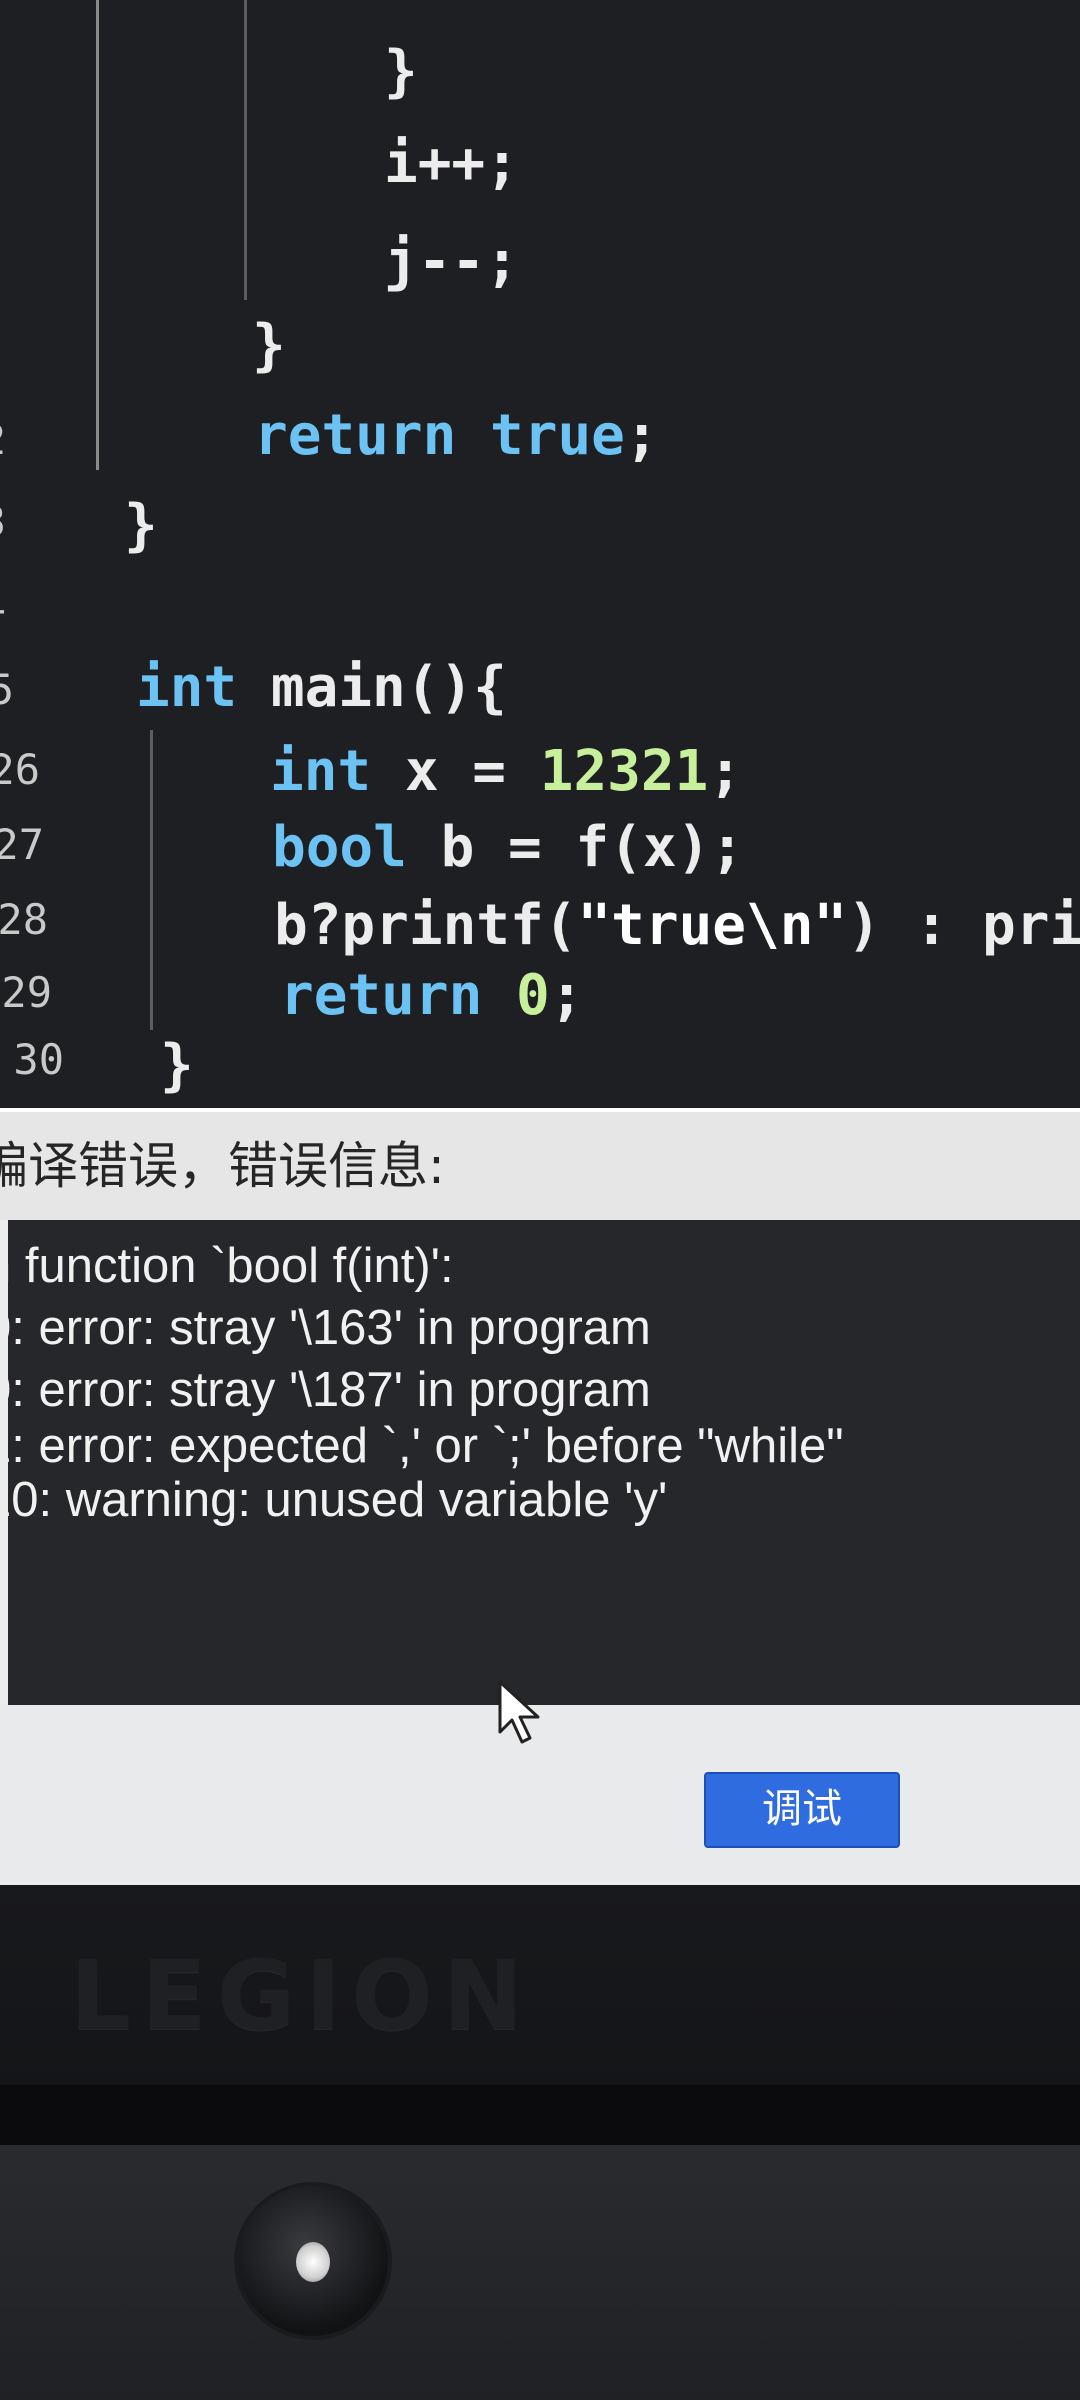 This screenshot has width=1080, height=2400. What do you see at coordinates (540, 2272) in the screenshot?
I see `keyboard-deck` at bounding box center [540, 2272].